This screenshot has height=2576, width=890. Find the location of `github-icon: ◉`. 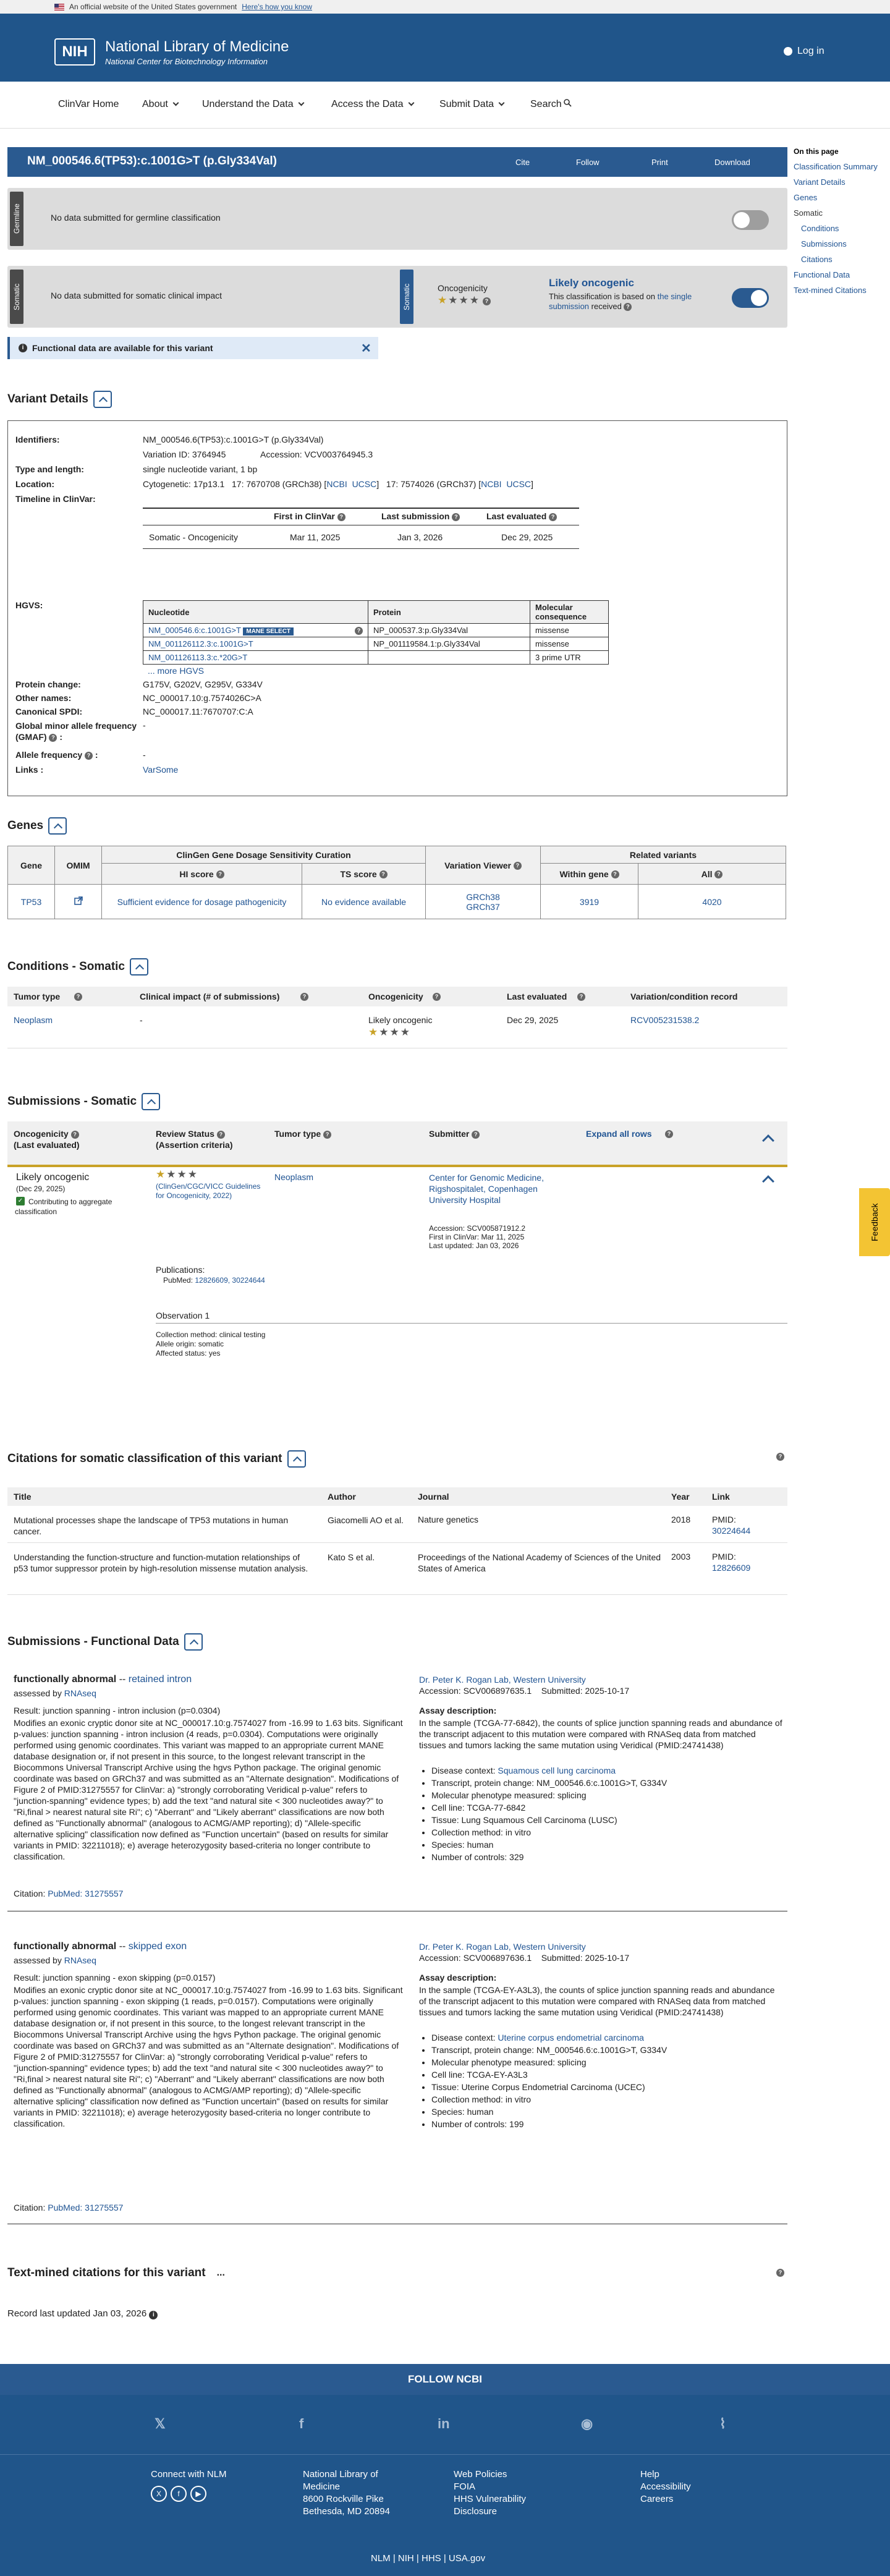

github-icon: ◉ is located at coordinates (587, 2424).